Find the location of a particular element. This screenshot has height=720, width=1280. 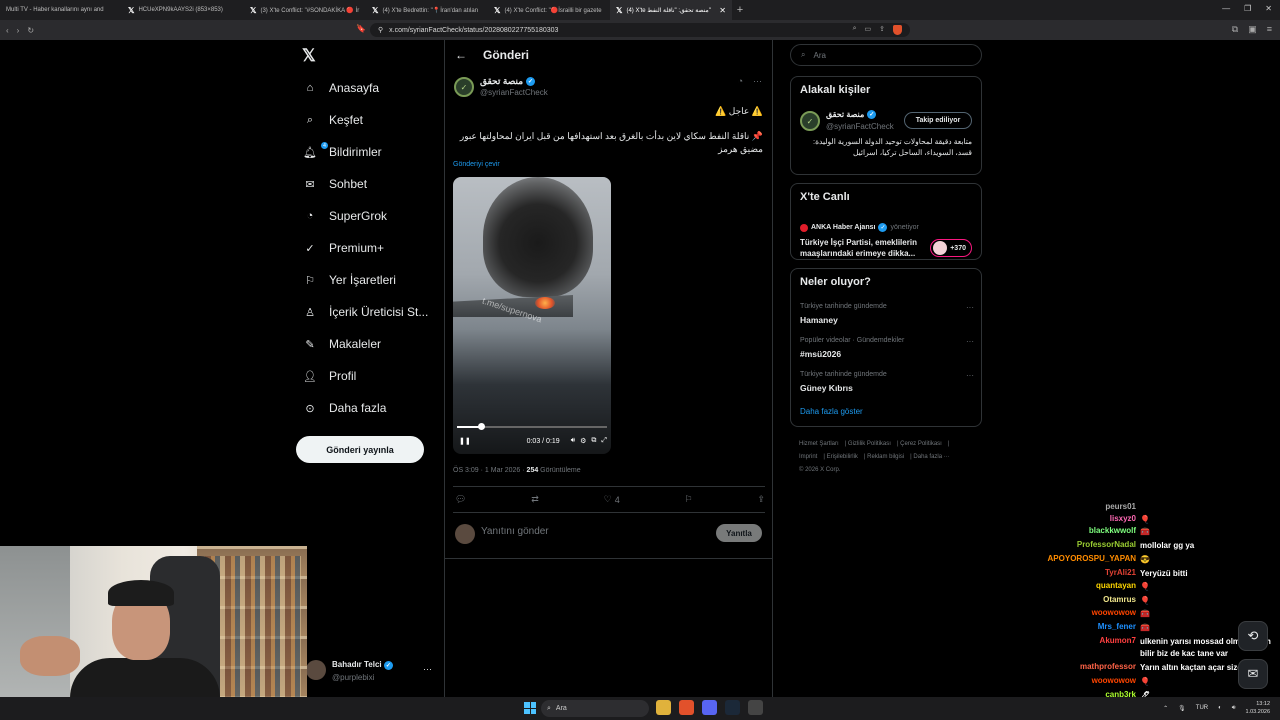

footer-link: Çerez Politikası is located at coordinates (921, 444).